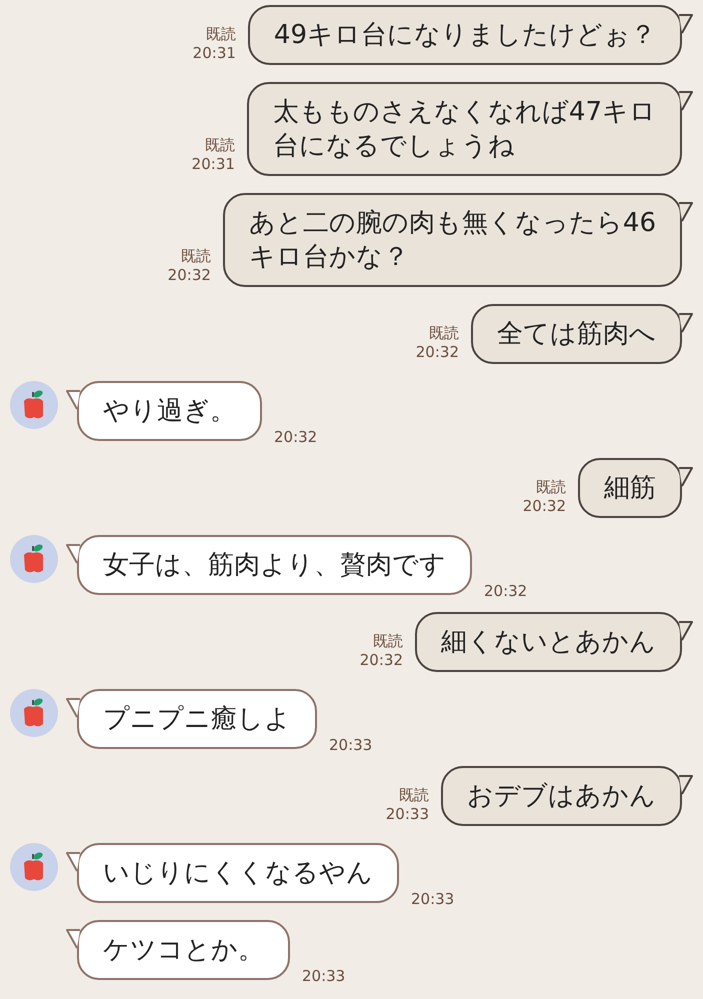  What do you see at coordinates (274, 565) in the screenshot?
I see `message-bubble: 女子は、筋肉より、贅肉です` at bounding box center [274, 565].